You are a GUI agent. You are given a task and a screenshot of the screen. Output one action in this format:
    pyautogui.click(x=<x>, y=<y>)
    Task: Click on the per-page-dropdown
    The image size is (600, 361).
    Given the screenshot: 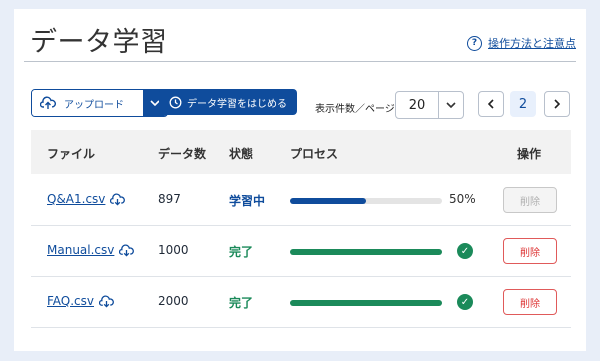 What is the action you would take?
    pyautogui.click(x=450, y=105)
    